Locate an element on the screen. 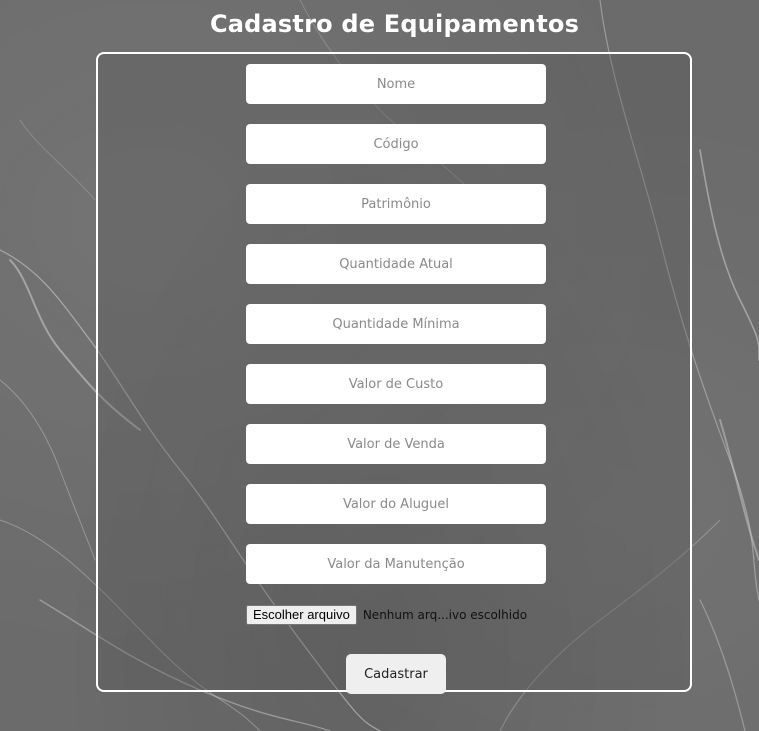 The width and height of the screenshot is (759, 731). minimum-quantity-input is located at coordinates (396, 324).